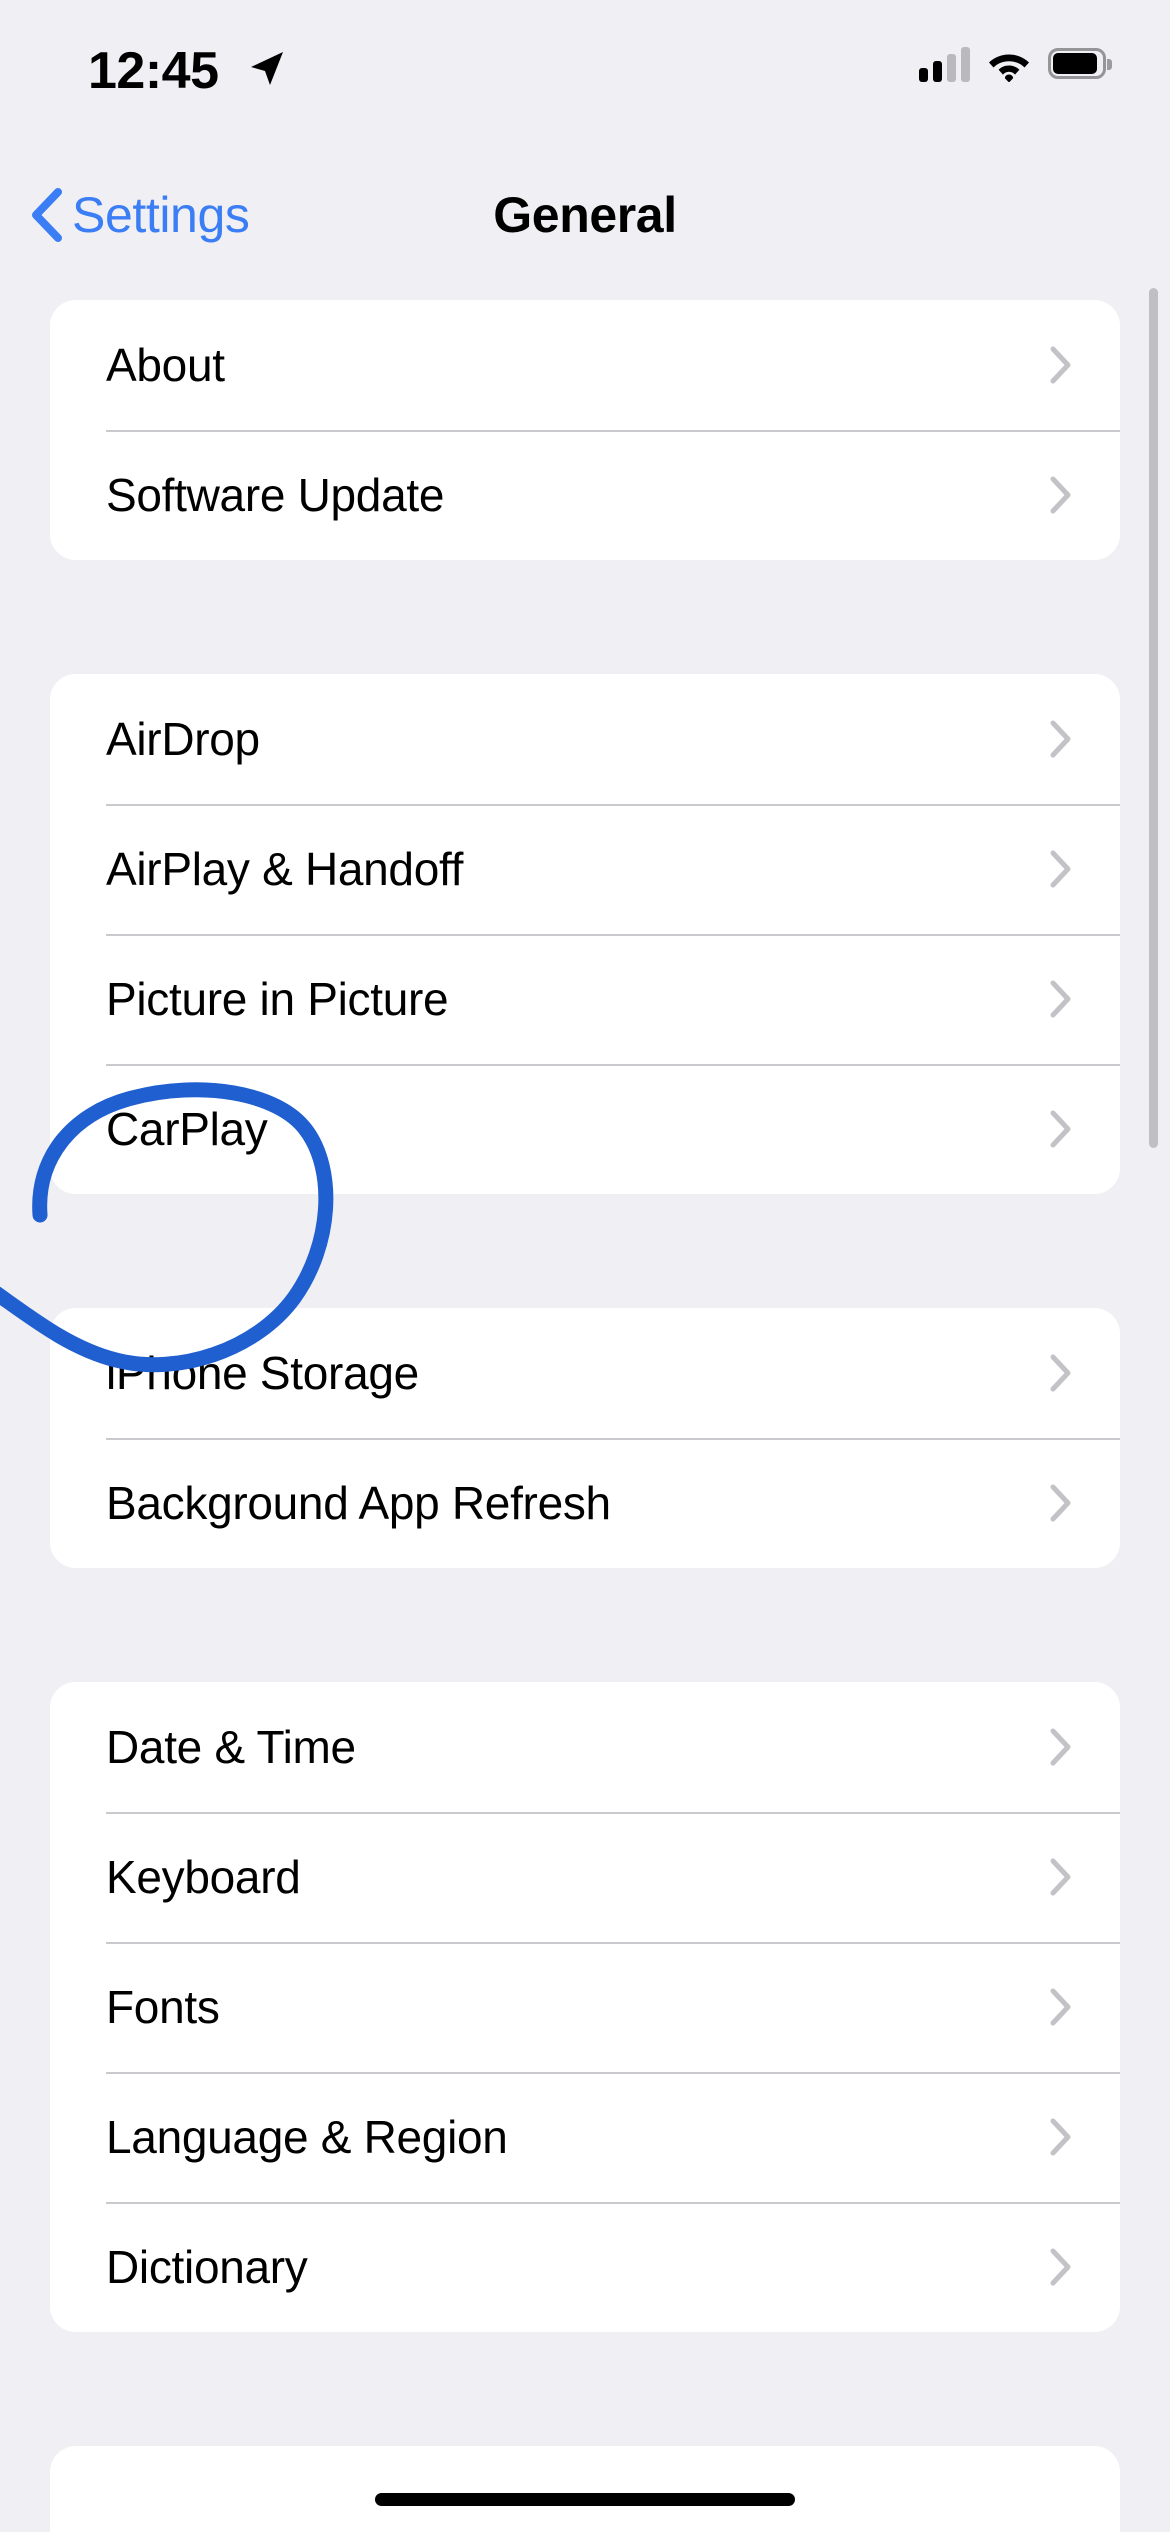 Image resolution: width=1170 pixels, height=2532 pixels. I want to click on settings-row-label: About, so click(165, 365).